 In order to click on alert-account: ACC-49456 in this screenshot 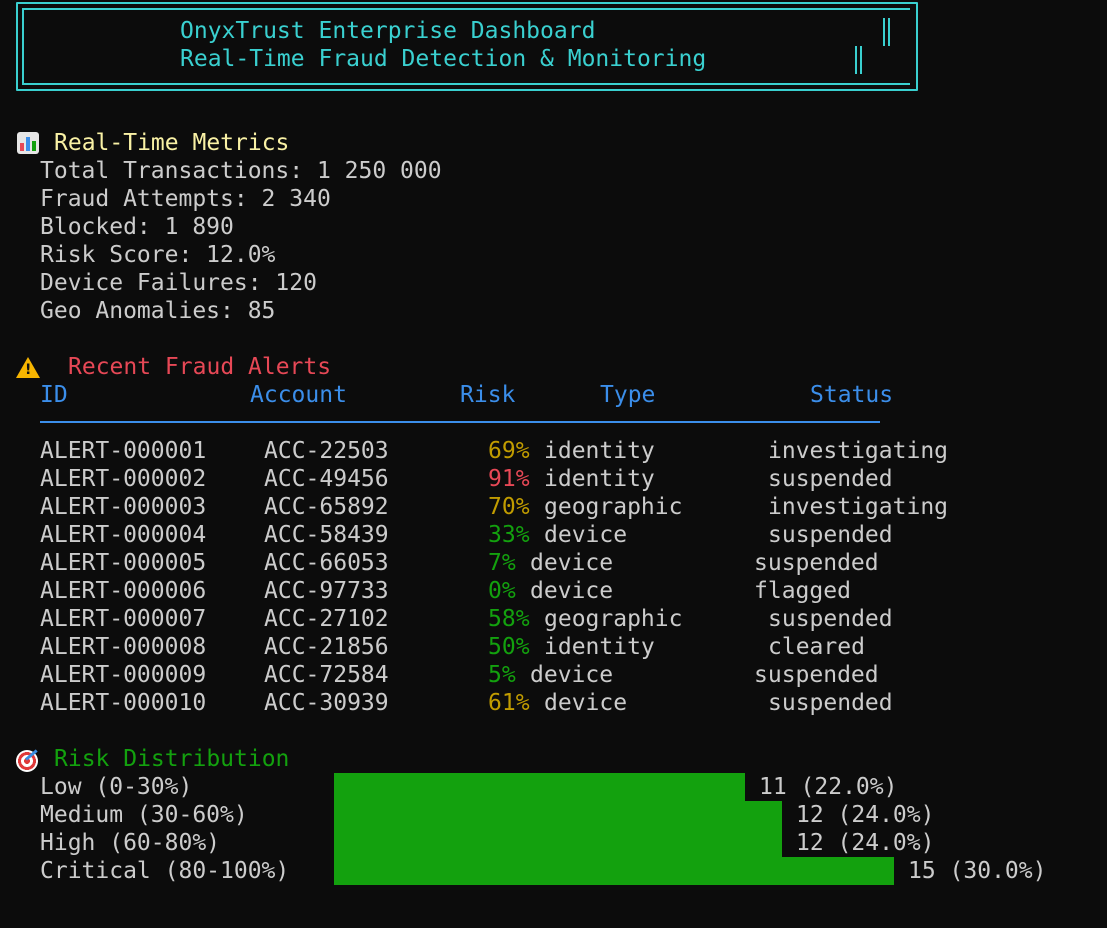, I will do `click(326, 479)`.